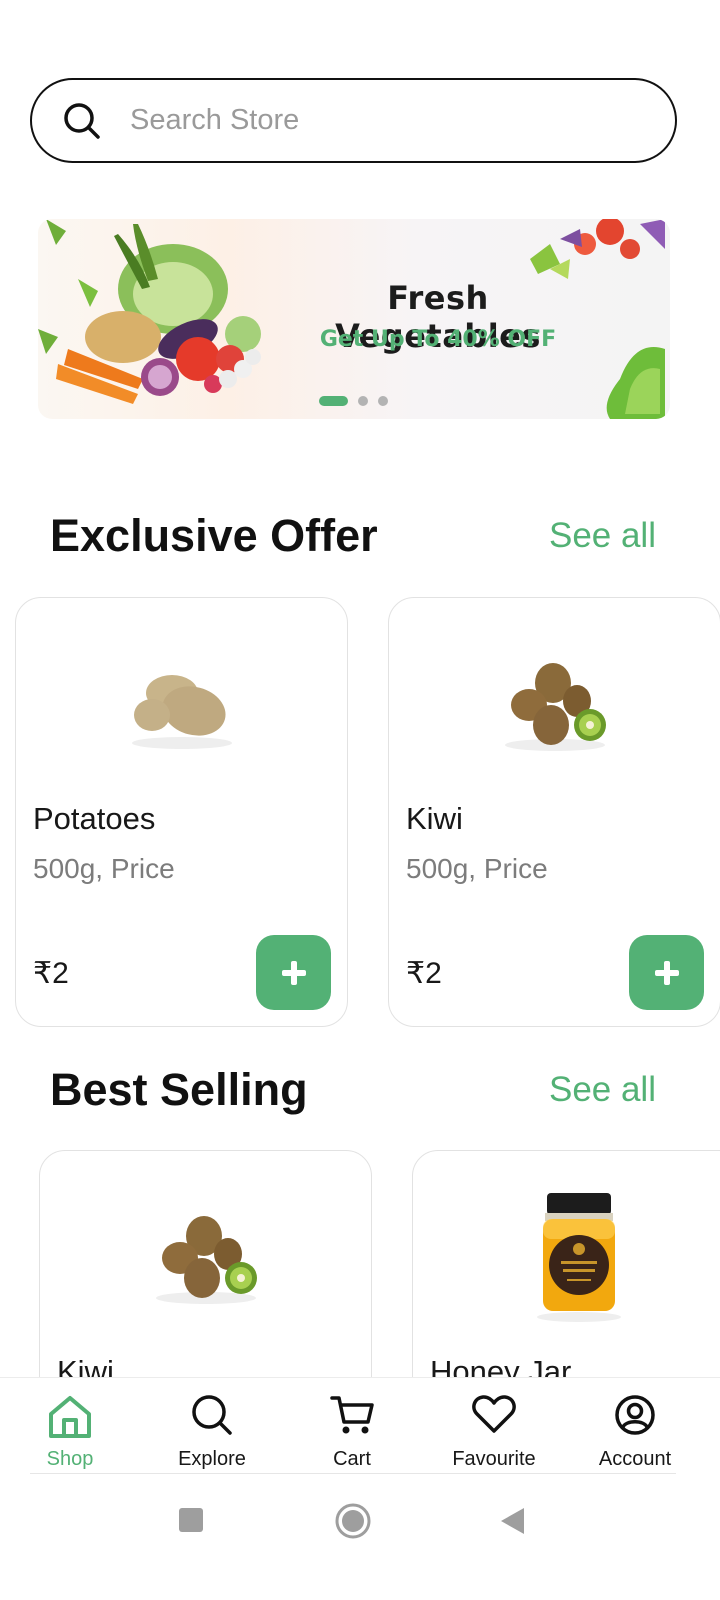 The width and height of the screenshot is (720, 1600). Describe the element at coordinates (438, 339) in the screenshot. I see `banner-subtitle: Get Up To 40% OFF` at that location.